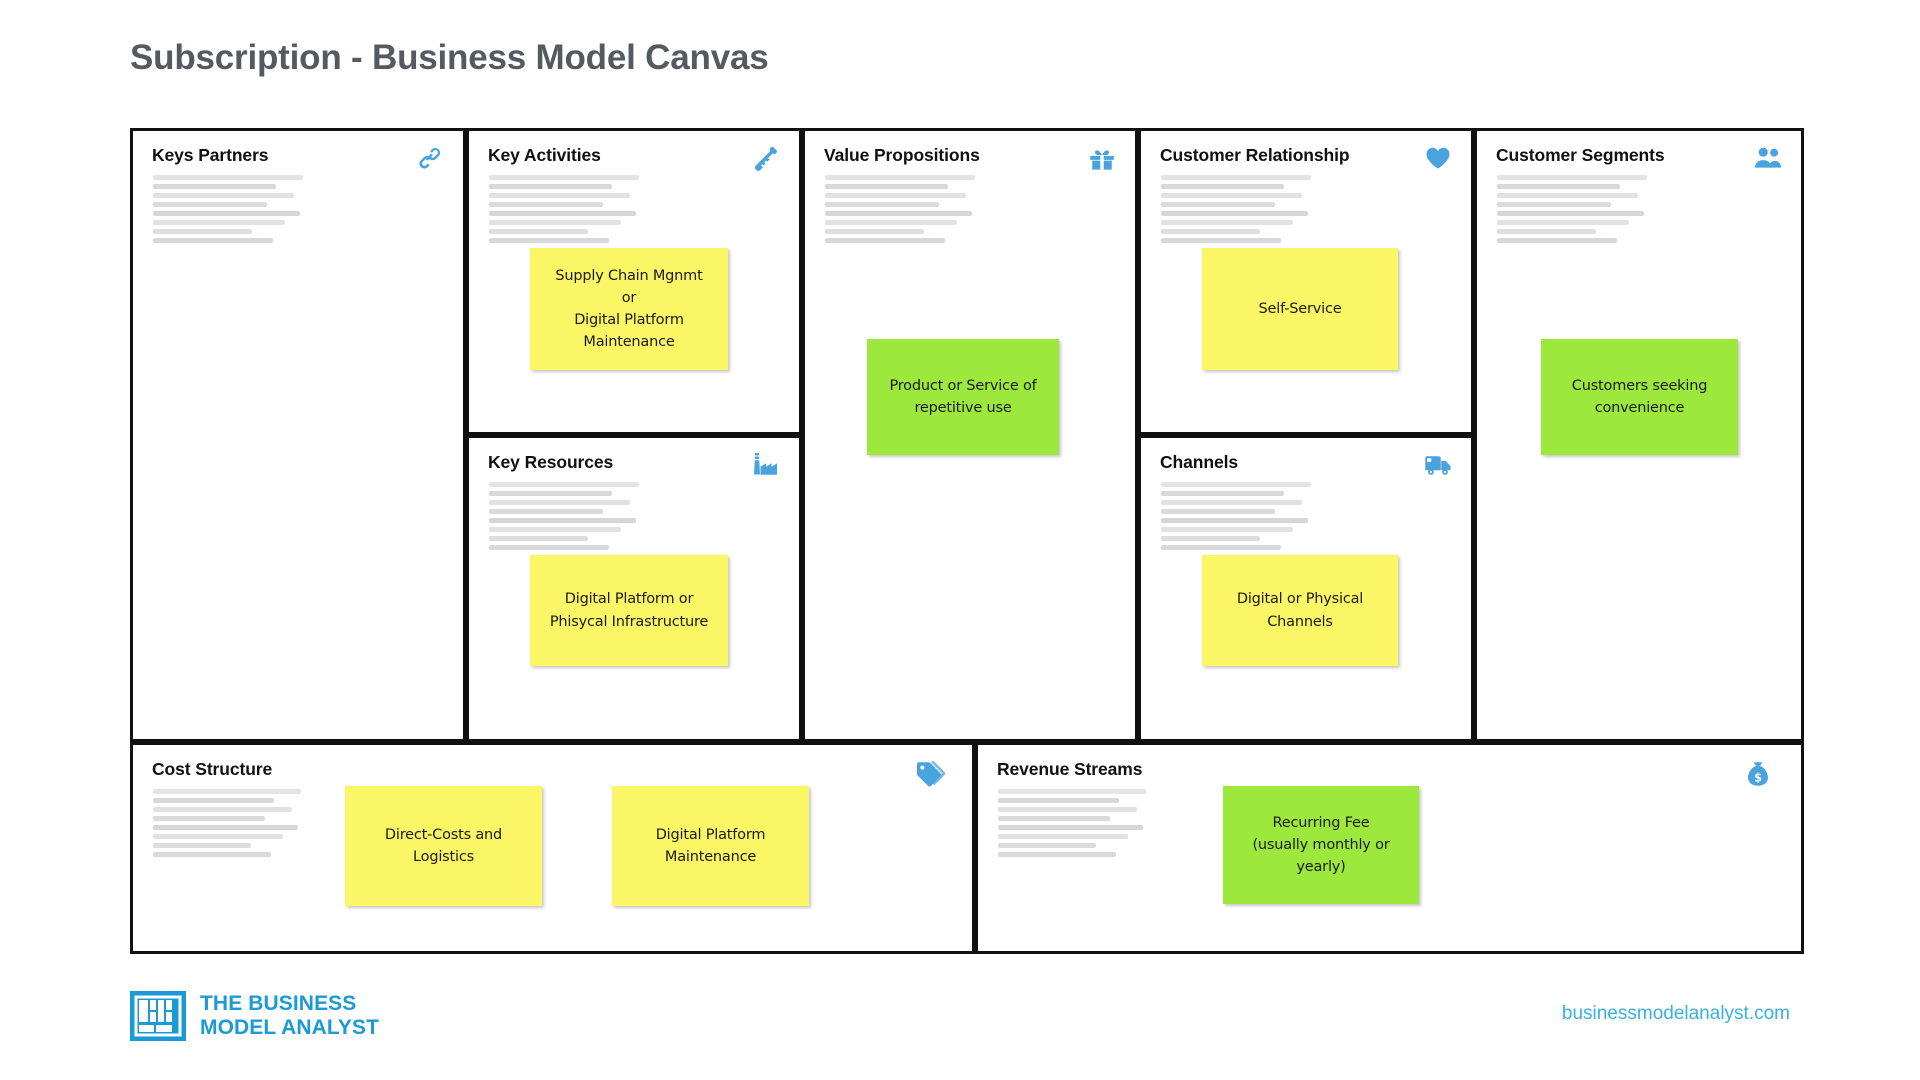 Image resolution: width=1920 pixels, height=1080 pixels. I want to click on brand-logo: THE BUSINESS MODEL ANALYST, so click(254, 1016).